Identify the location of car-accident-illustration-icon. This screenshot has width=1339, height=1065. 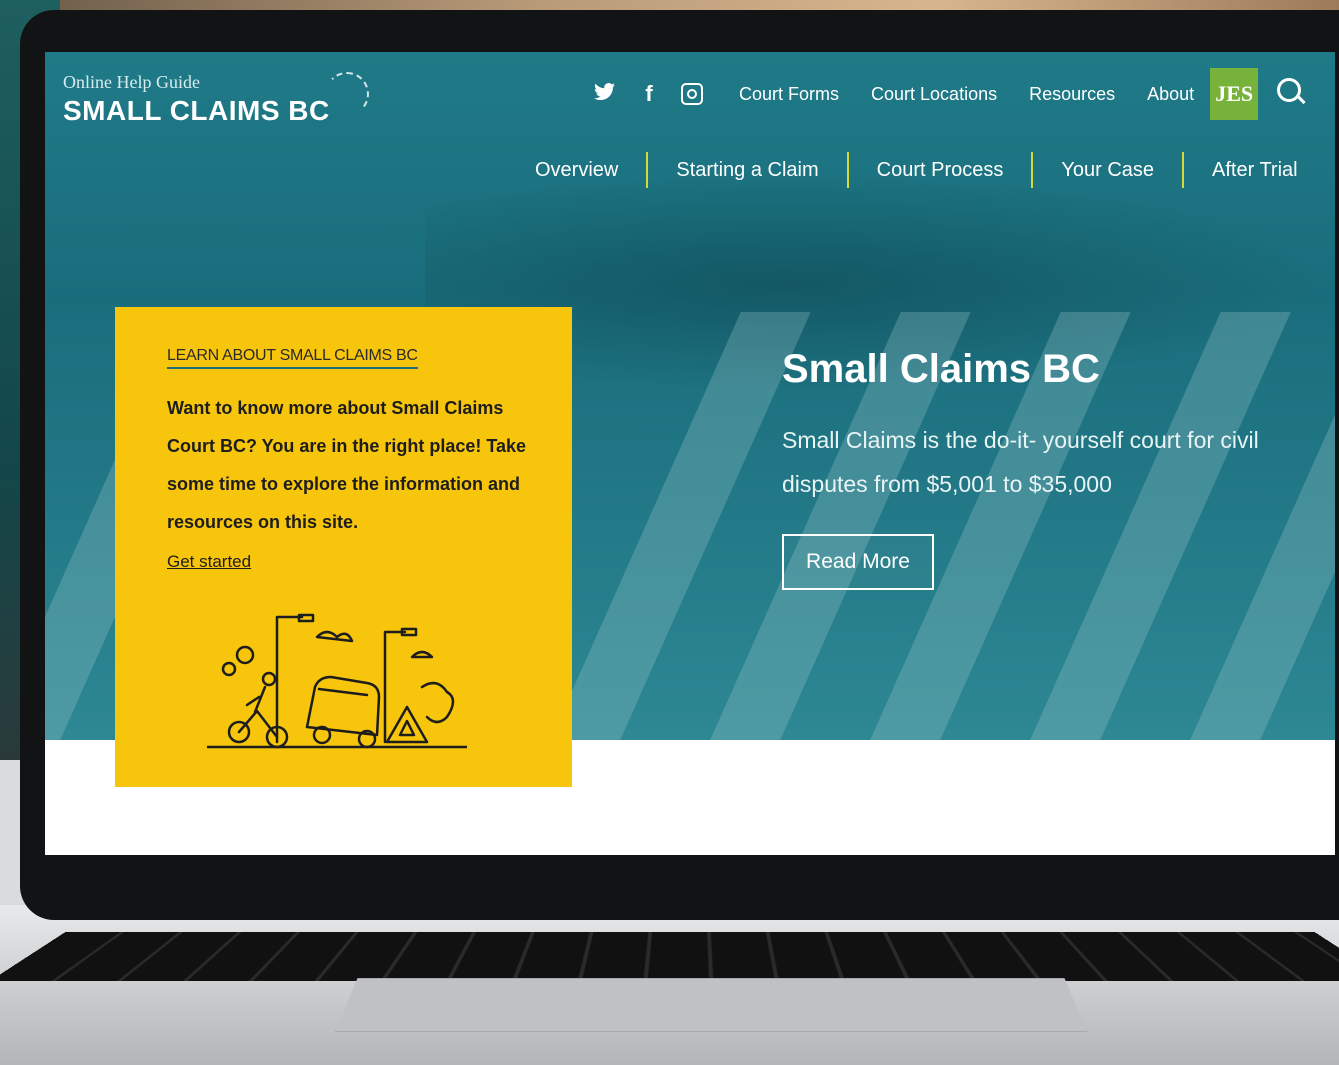
(337, 681).